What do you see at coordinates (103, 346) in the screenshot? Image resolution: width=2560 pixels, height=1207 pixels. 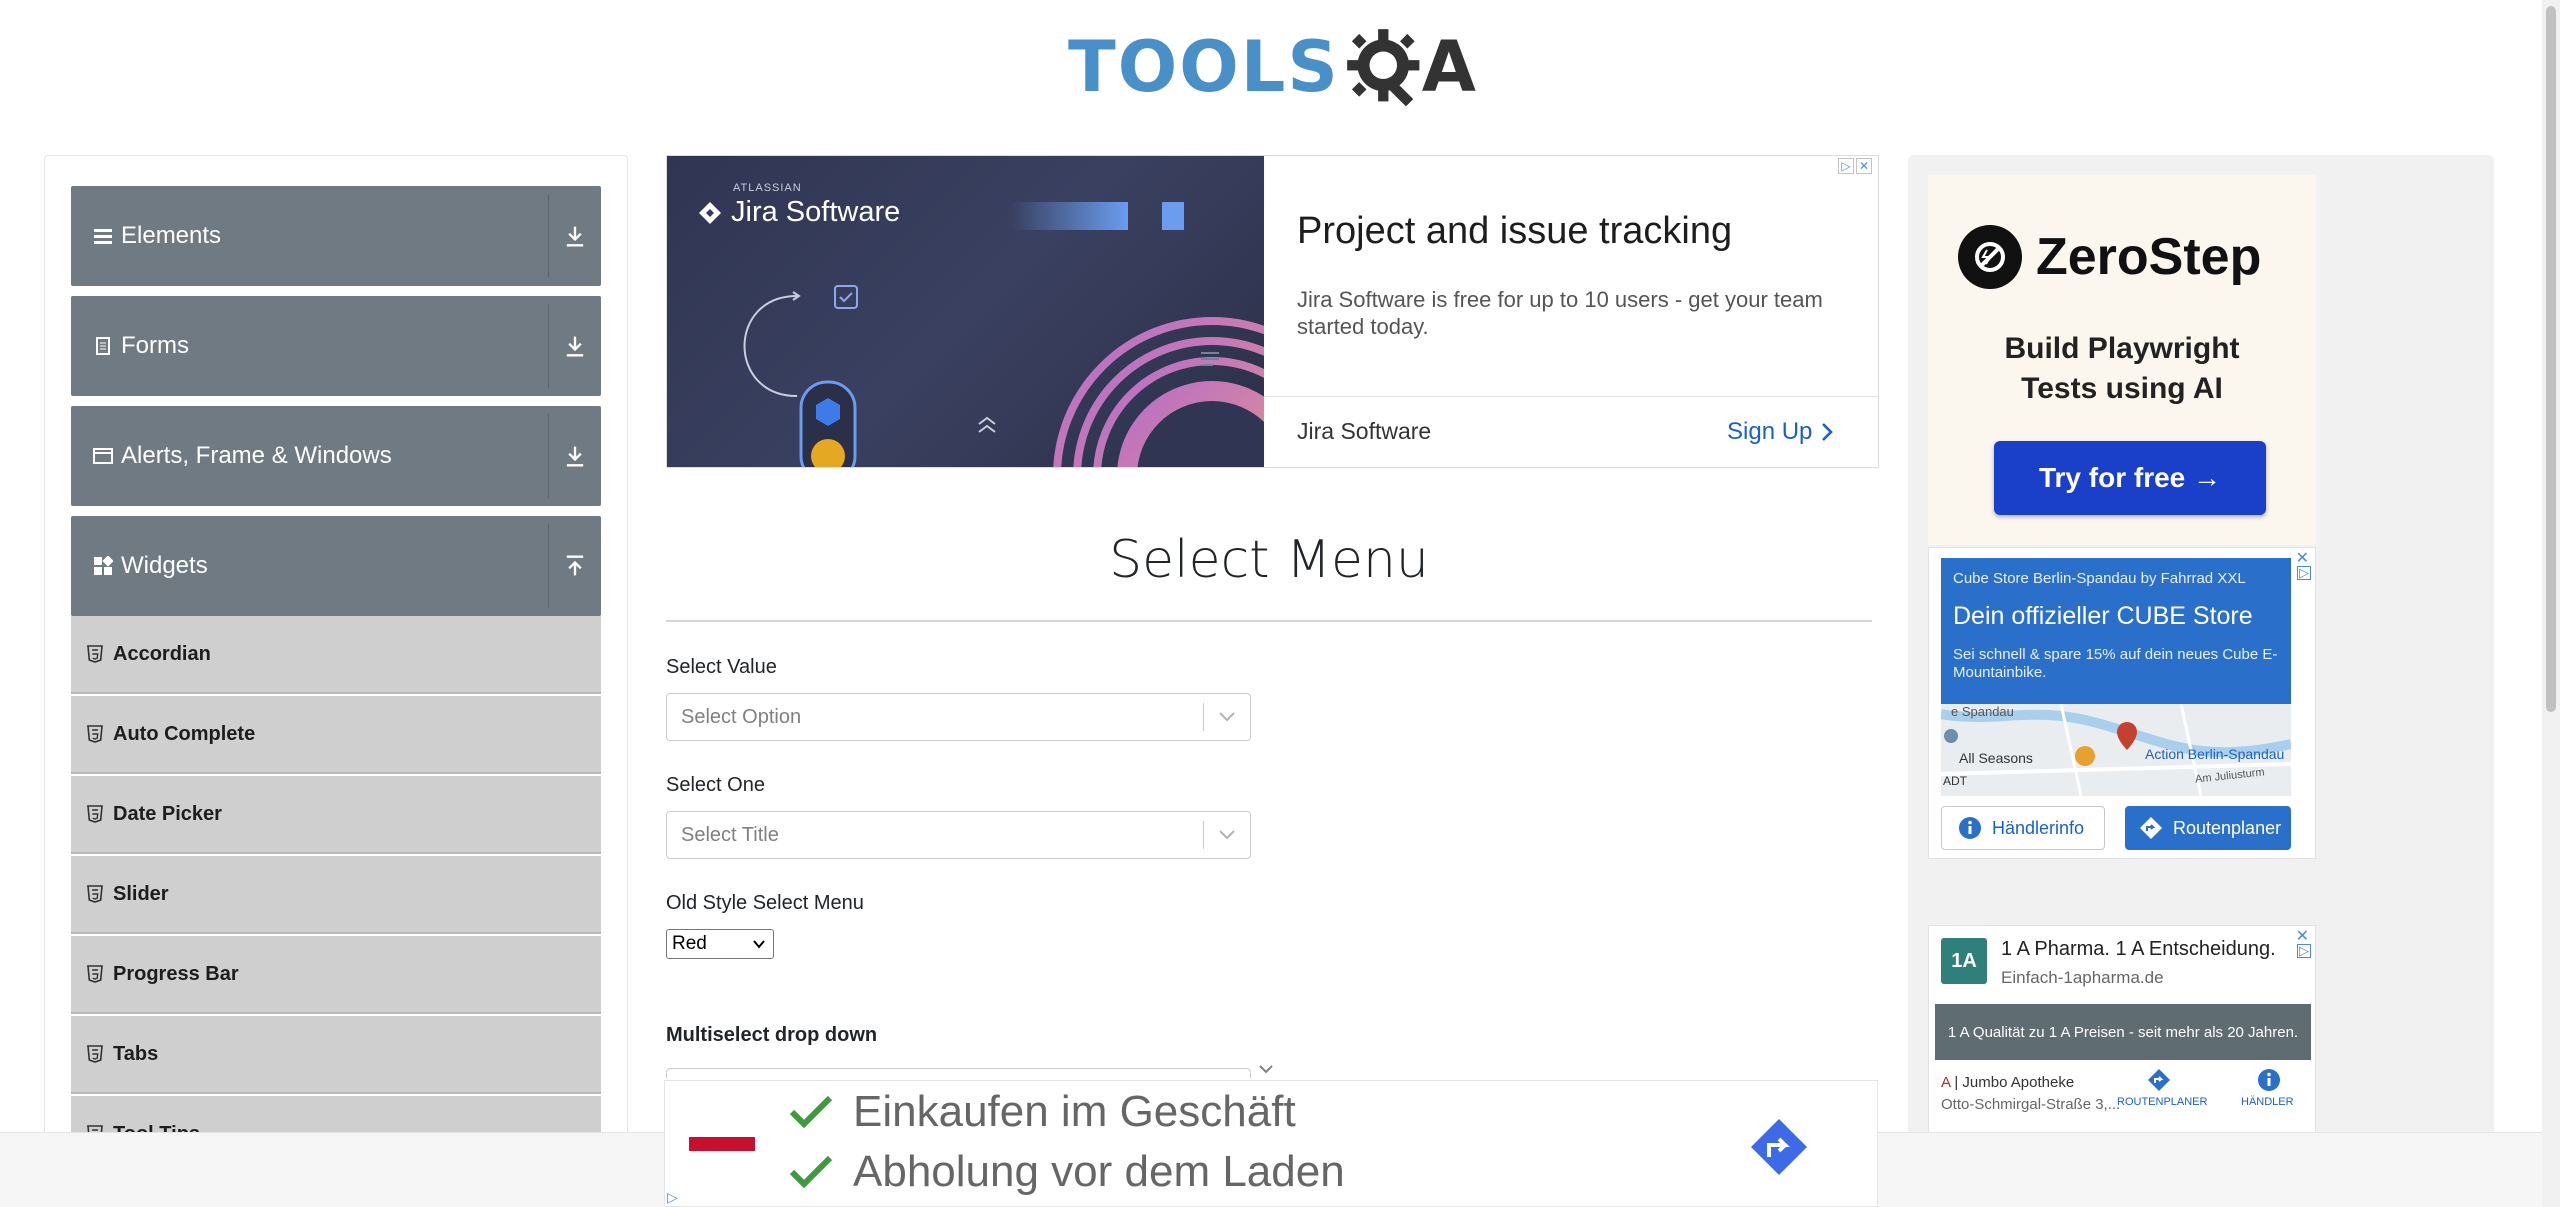 I see `document-icon` at bounding box center [103, 346].